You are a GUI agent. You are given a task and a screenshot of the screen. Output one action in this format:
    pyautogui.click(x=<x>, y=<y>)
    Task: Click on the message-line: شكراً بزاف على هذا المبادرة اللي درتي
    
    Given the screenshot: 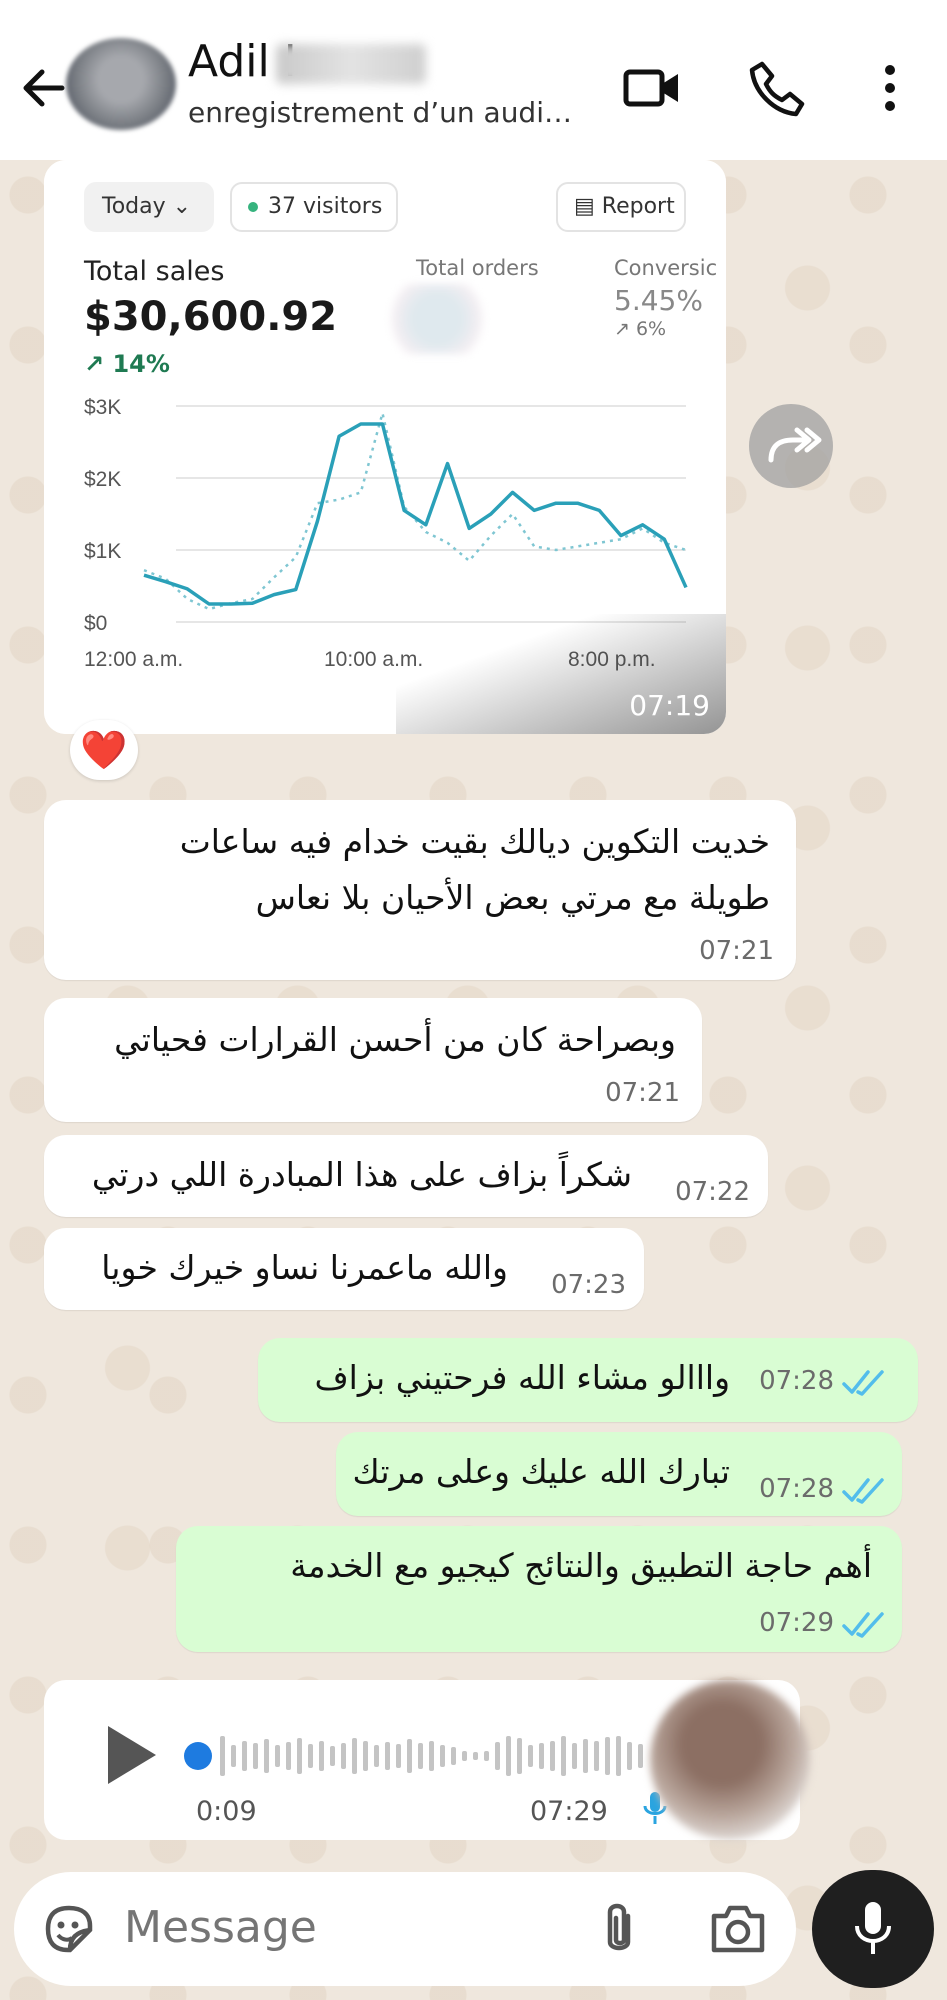 What is the action you would take?
    pyautogui.click(x=361, y=1174)
    